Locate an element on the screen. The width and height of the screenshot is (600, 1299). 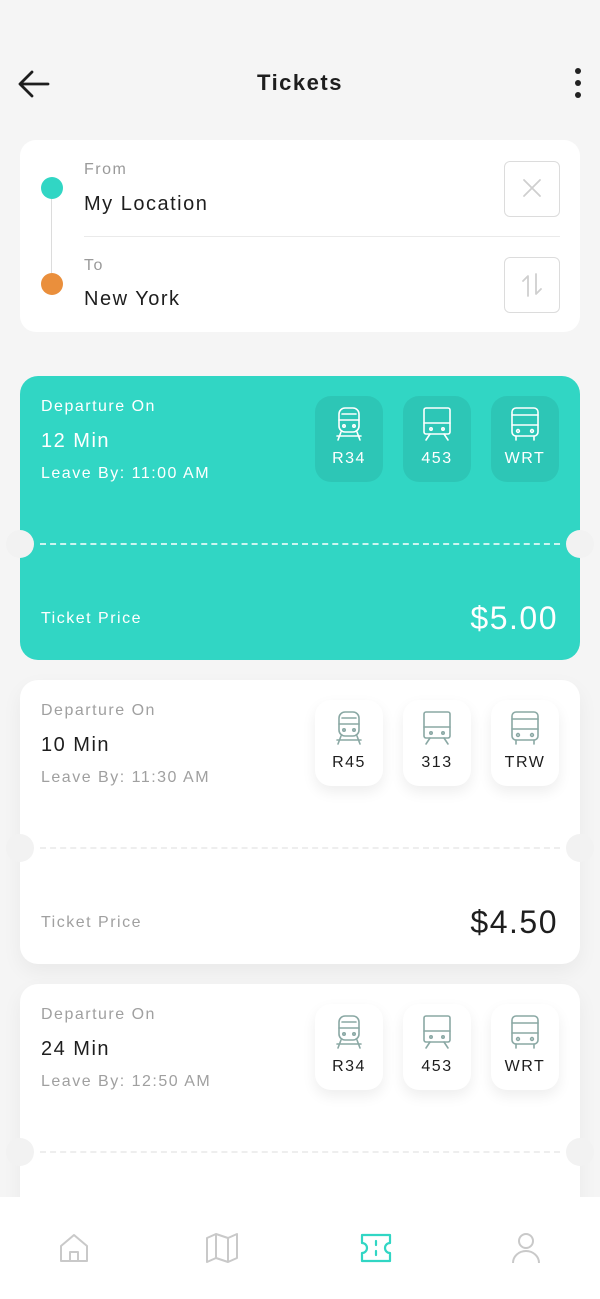
more-vertical-icon is located at coordinates (578, 83).